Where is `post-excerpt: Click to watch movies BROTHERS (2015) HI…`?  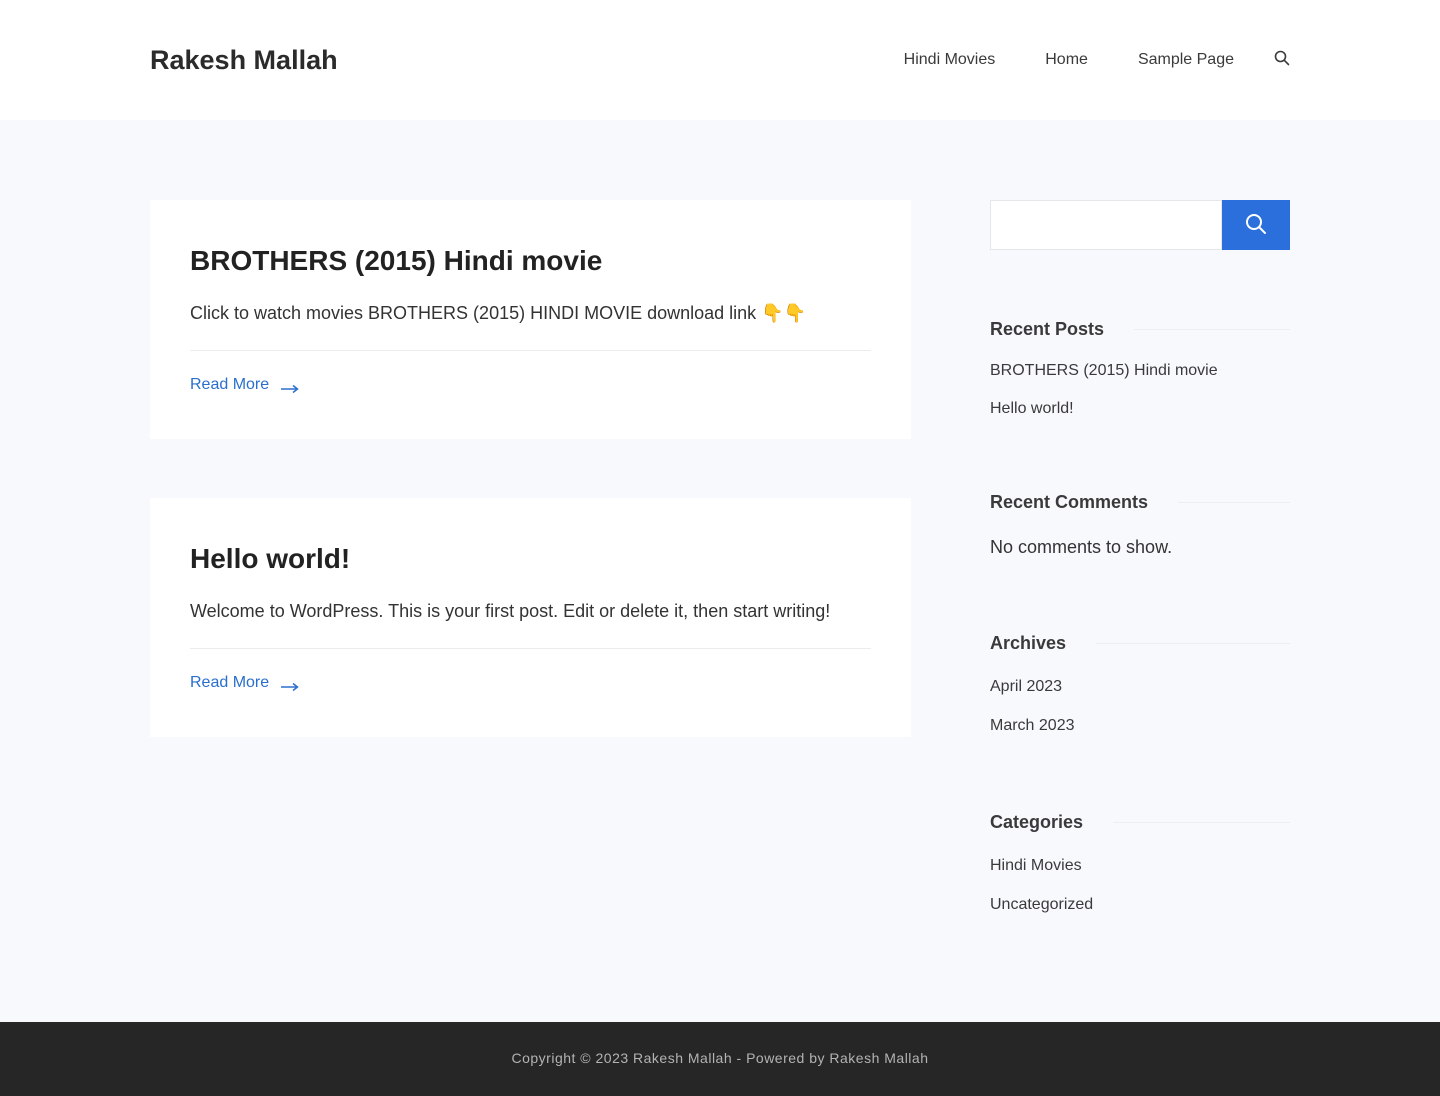 post-excerpt: Click to watch movies BROTHERS (2015) HI… is located at coordinates (498, 313).